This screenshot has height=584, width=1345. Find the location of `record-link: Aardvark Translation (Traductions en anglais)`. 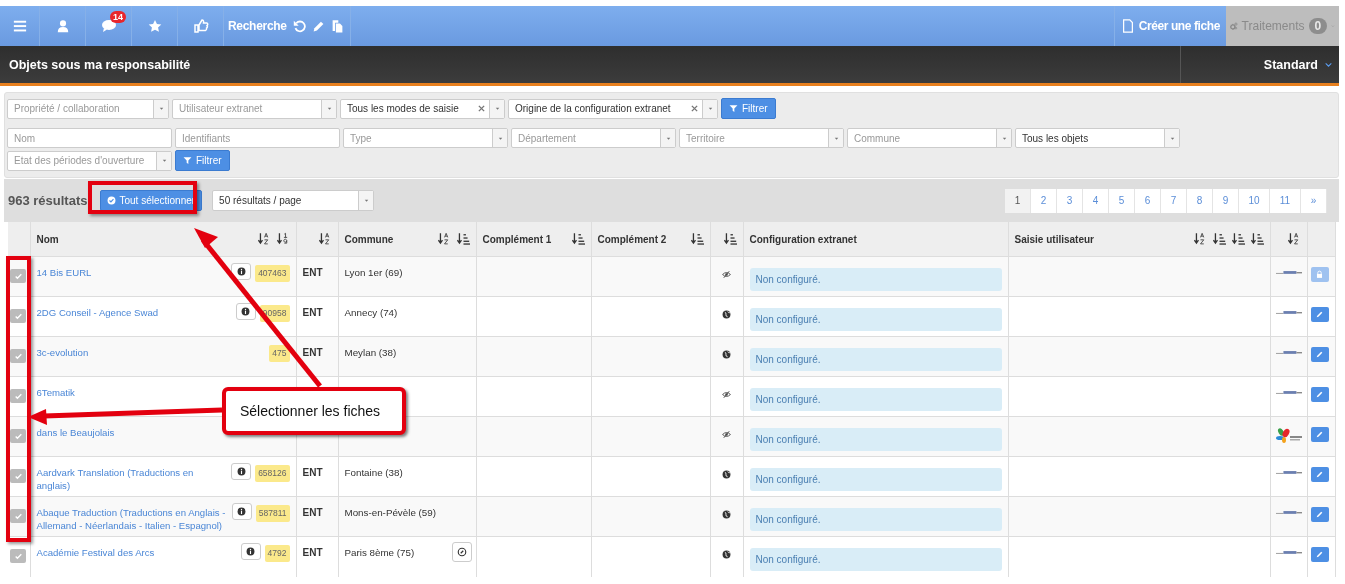

record-link: Aardvark Translation (Traductions en anglais) is located at coordinates (132, 479).